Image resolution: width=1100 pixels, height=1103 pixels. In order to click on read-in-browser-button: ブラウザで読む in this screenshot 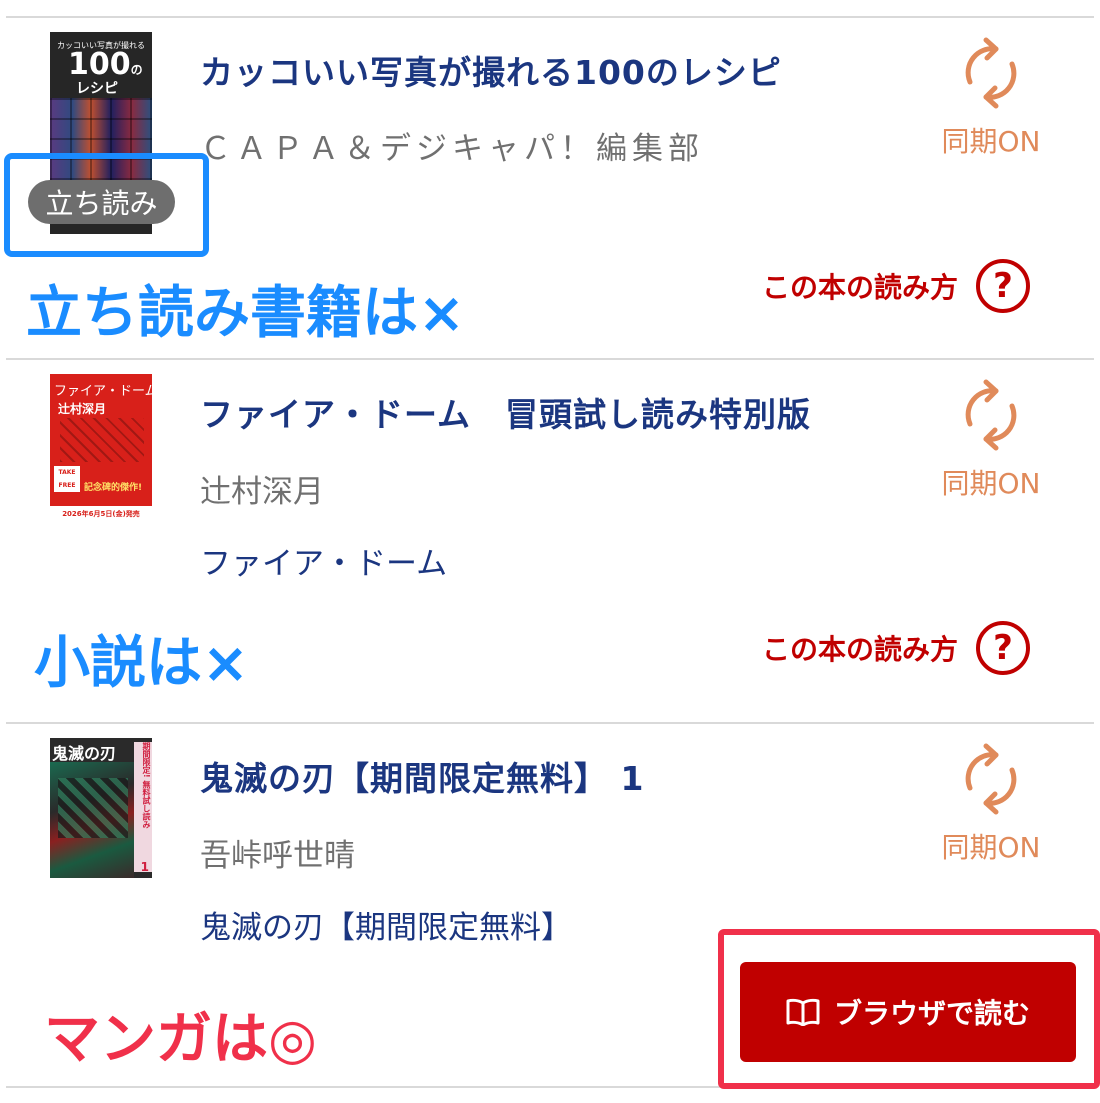, I will do `click(908, 1012)`.